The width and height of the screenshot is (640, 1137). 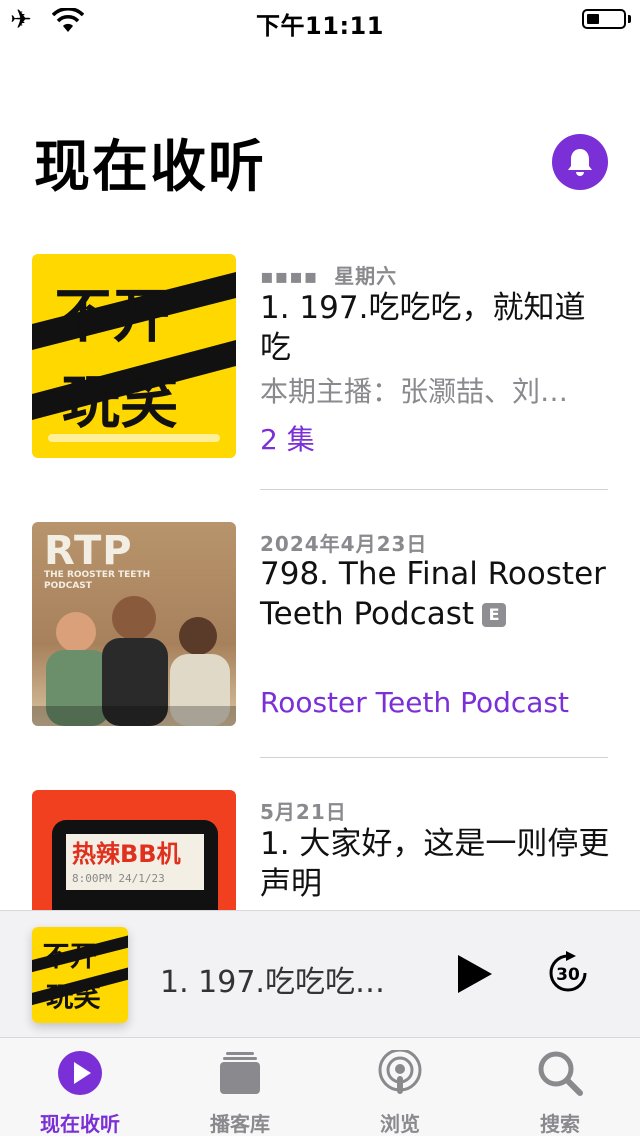 What do you see at coordinates (287, 438) in the screenshot?
I see `episode-count-link: 2 集` at bounding box center [287, 438].